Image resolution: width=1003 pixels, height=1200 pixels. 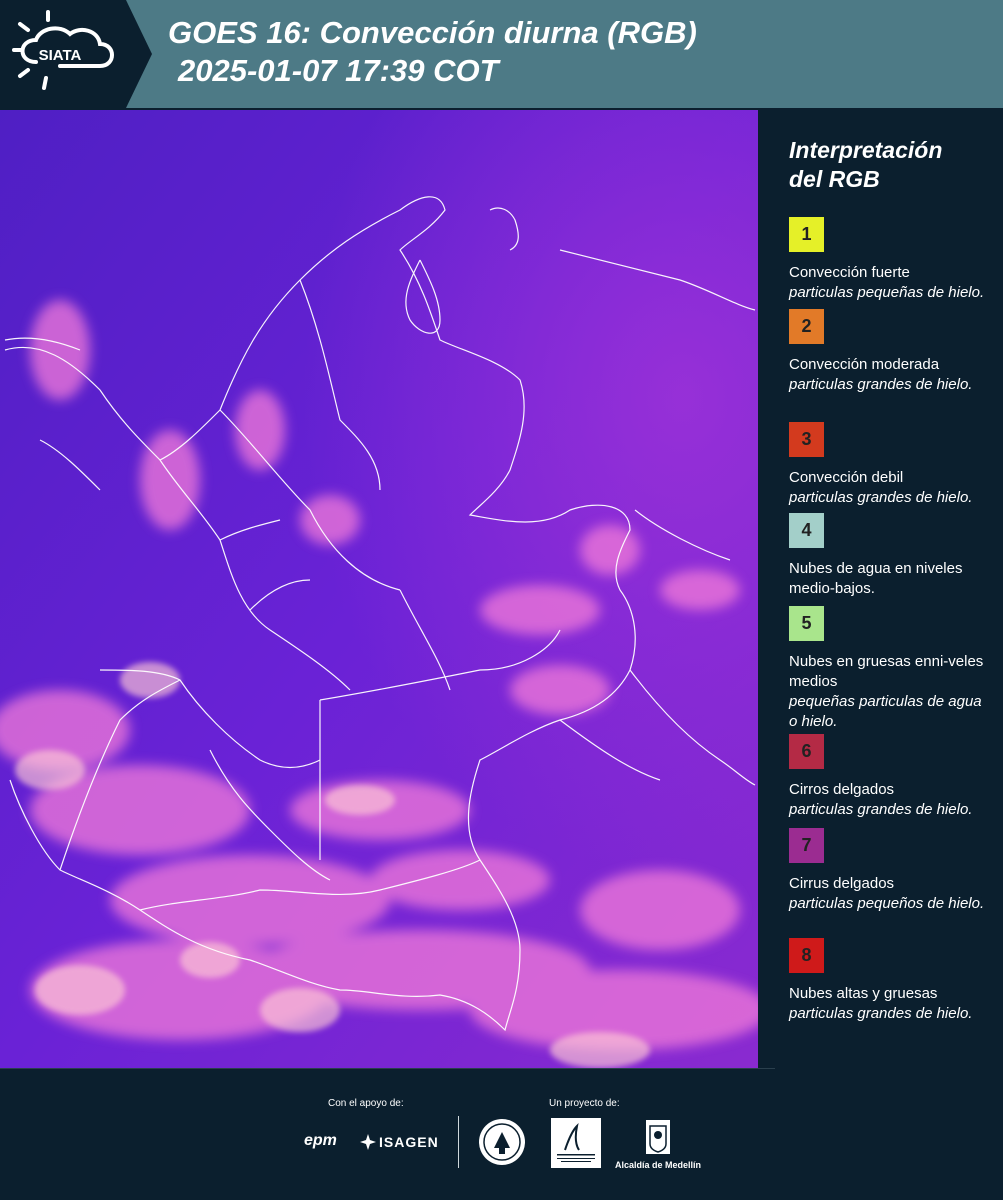 I want to click on epm-logo: epm, so click(x=320, y=1141).